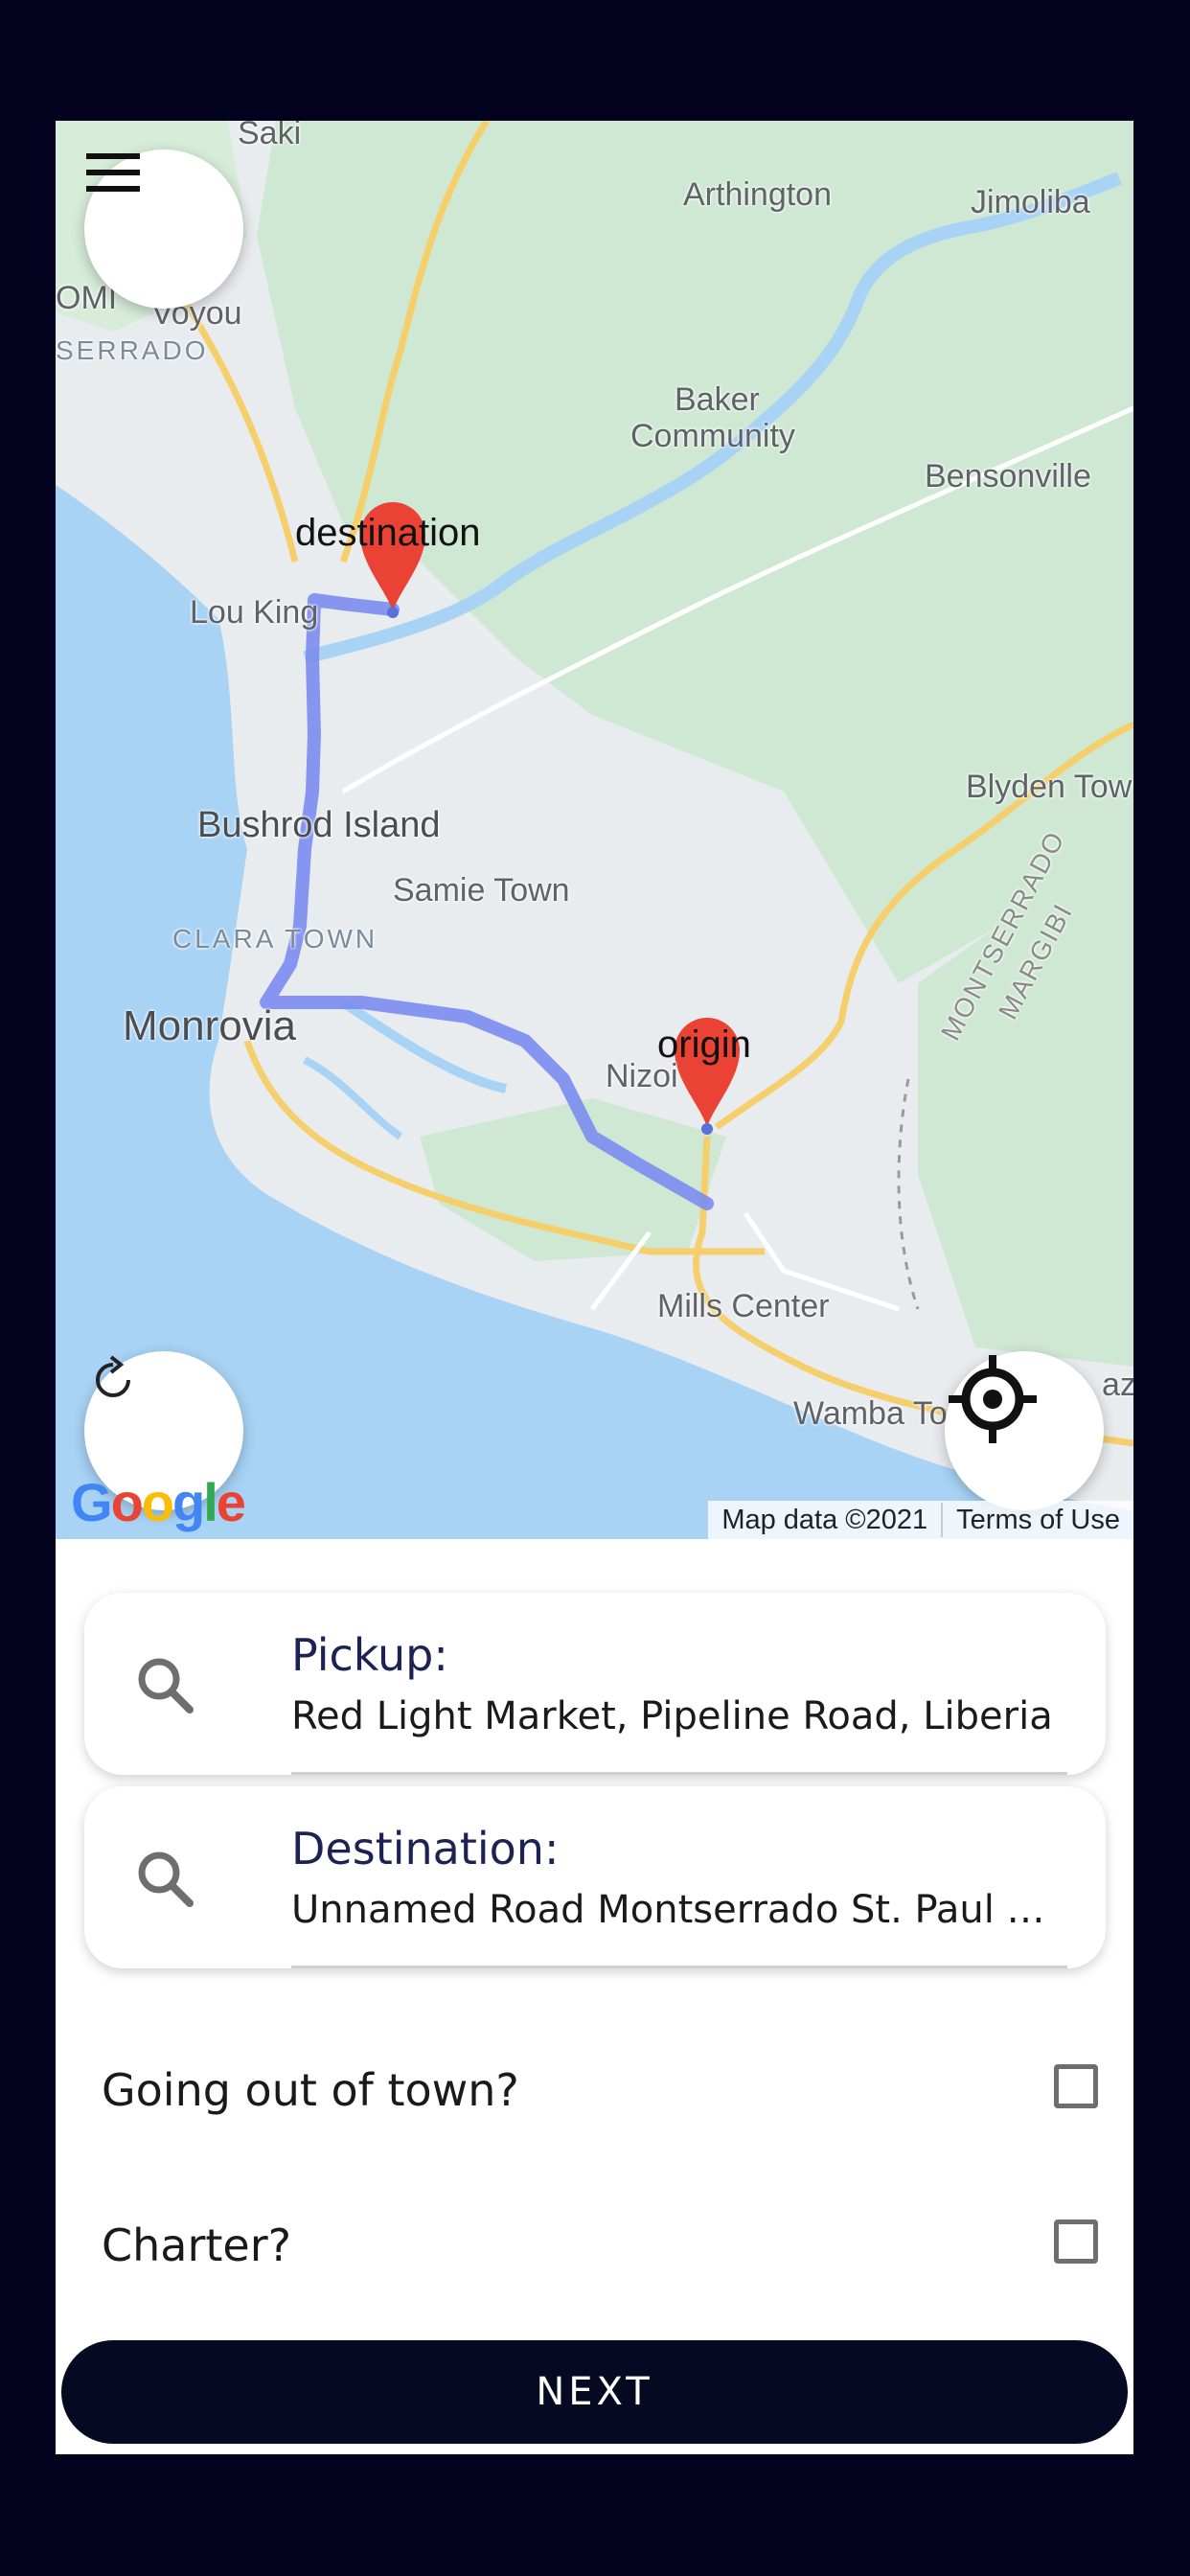 This screenshot has width=1190, height=2576. I want to click on terms-of-use-link: Terms of Use, so click(1038, 1520).